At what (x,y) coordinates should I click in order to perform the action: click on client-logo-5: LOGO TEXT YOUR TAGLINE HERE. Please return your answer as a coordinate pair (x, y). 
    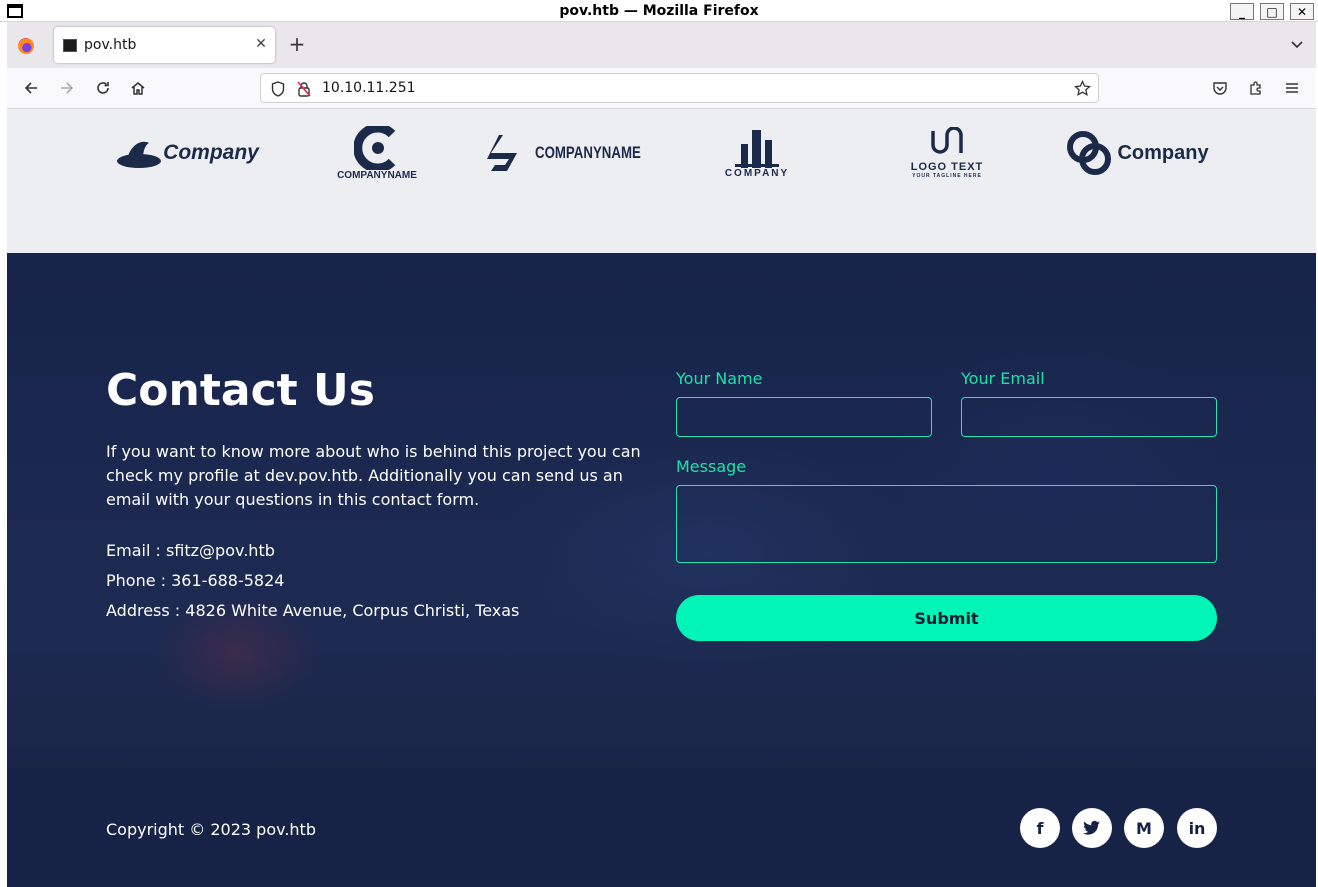
    Looking at the image, I should click on (947, 153).